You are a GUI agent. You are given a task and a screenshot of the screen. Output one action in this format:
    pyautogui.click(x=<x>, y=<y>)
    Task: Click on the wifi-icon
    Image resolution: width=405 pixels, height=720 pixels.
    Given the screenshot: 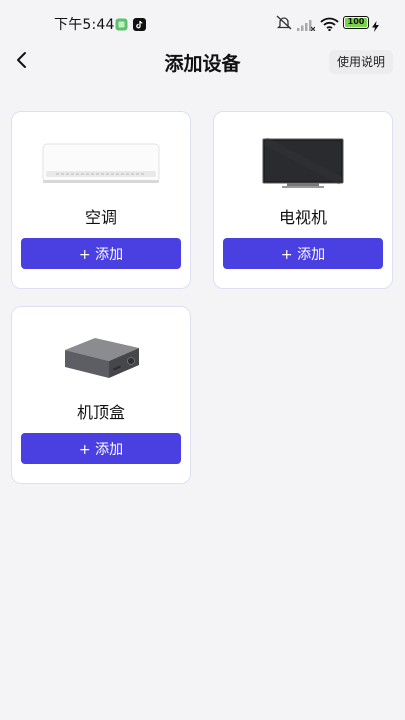 What is the action you would take?
    pyautogui.click(x=329, y=25)
    